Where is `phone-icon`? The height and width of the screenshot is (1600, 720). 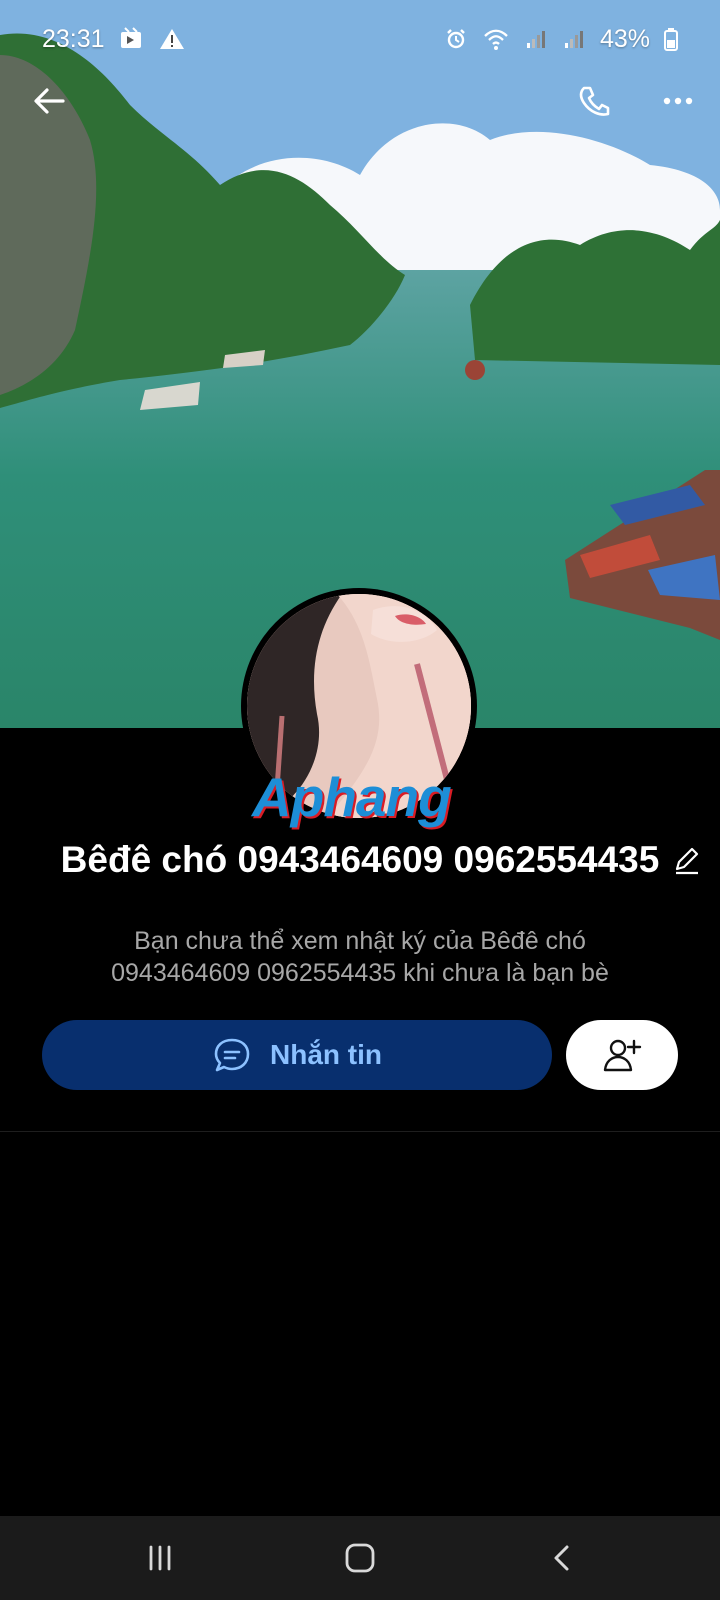
phone-icon is located at coordinates (594, 101).